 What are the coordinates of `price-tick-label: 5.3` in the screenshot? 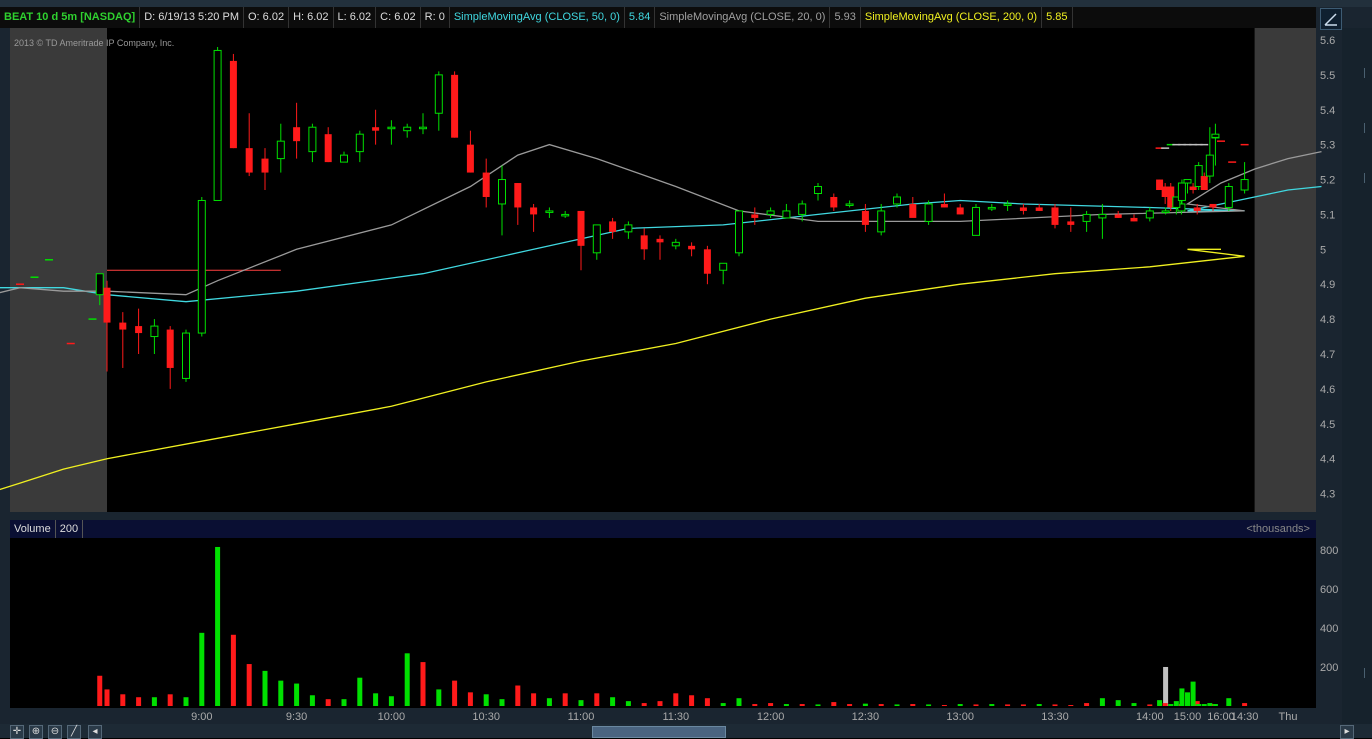 It's located at (1327, 146).